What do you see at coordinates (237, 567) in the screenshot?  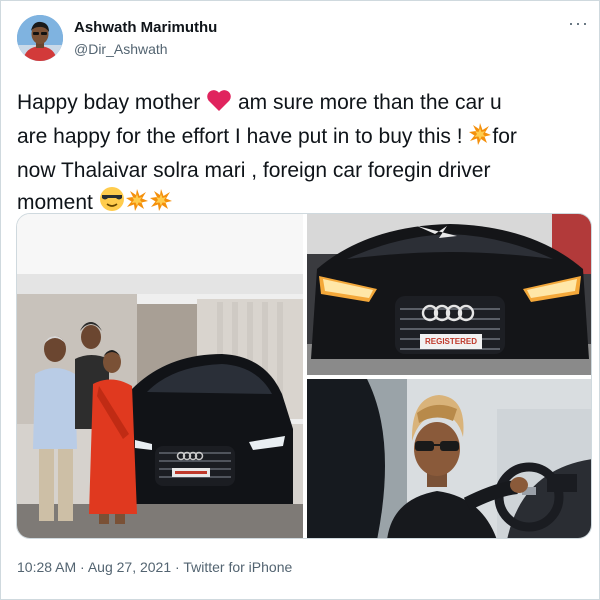 I see `tweet-source: Twitter for iPhone` at bounding box center [237, 567].